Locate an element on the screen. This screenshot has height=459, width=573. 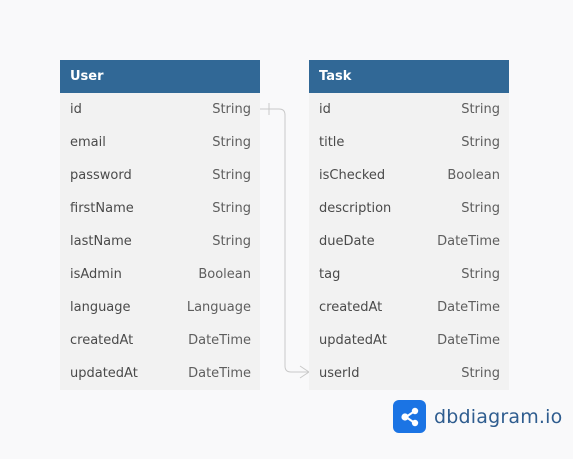
field-name: tag is located at coordinates (330, 274).